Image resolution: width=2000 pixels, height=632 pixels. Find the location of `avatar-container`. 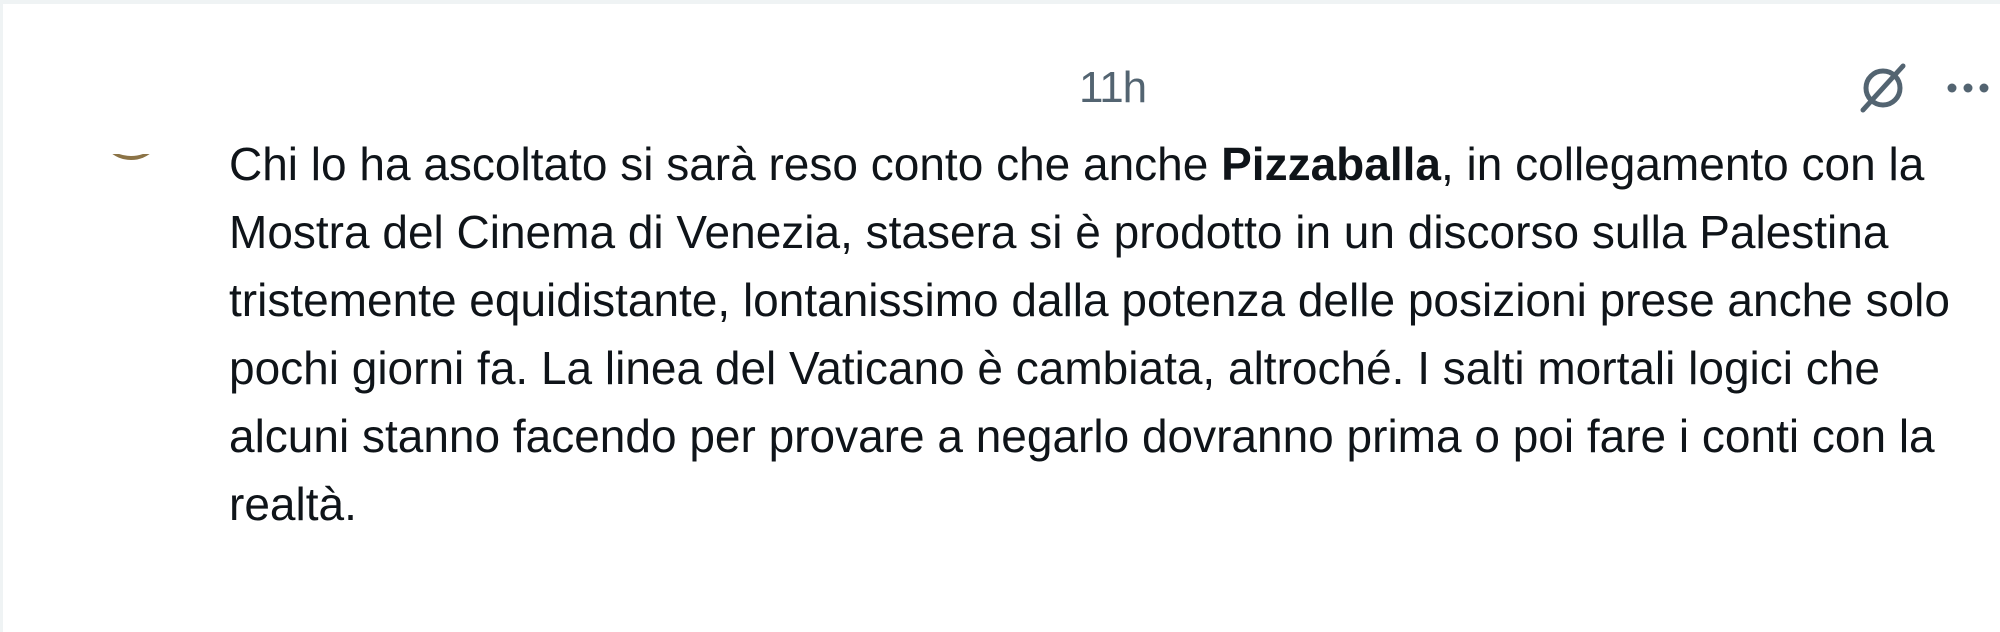

avatar-container is located at coordinates (131, 174).